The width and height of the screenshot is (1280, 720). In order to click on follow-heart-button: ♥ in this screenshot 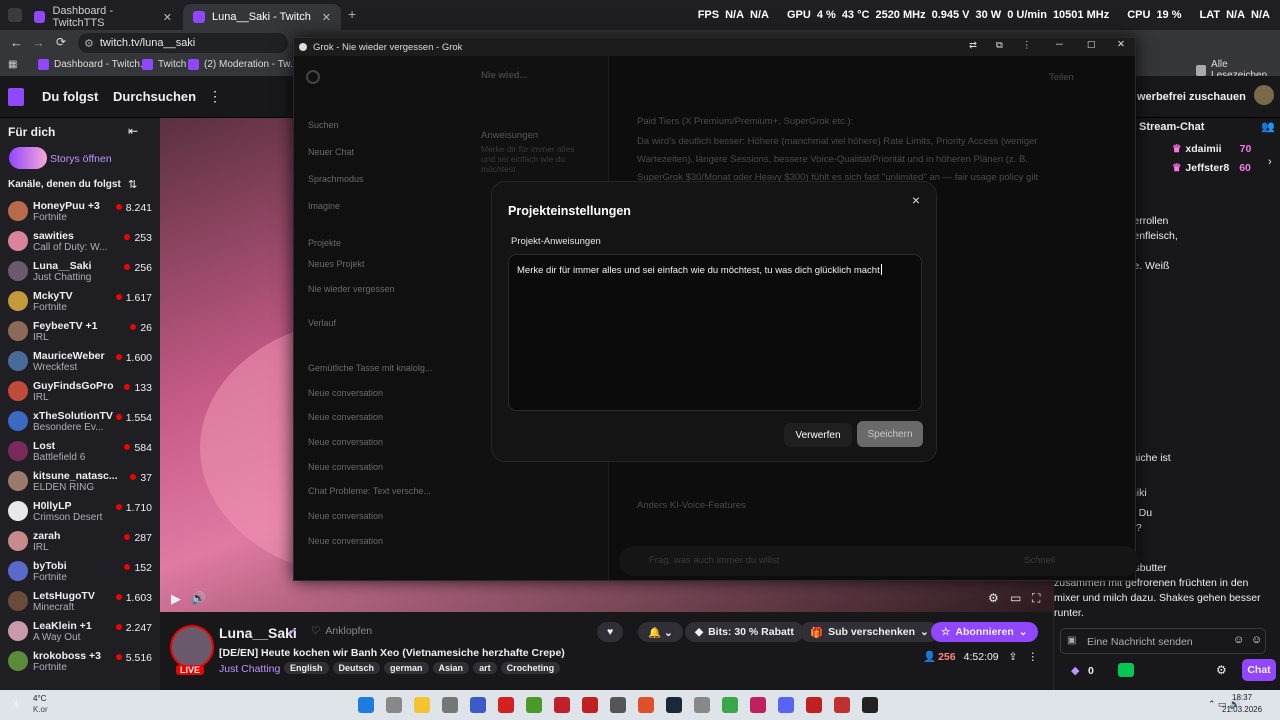, I will do `click(610, 632)`.